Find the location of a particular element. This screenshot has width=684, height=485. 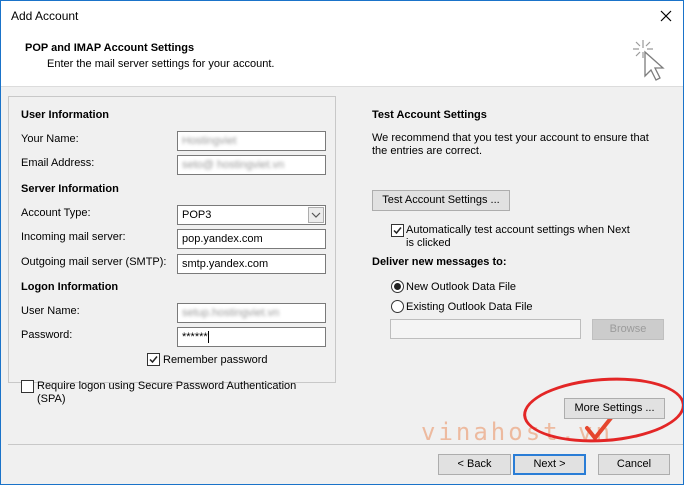

logon-info-heading: Logon Information is located at coordinates (70, 287).